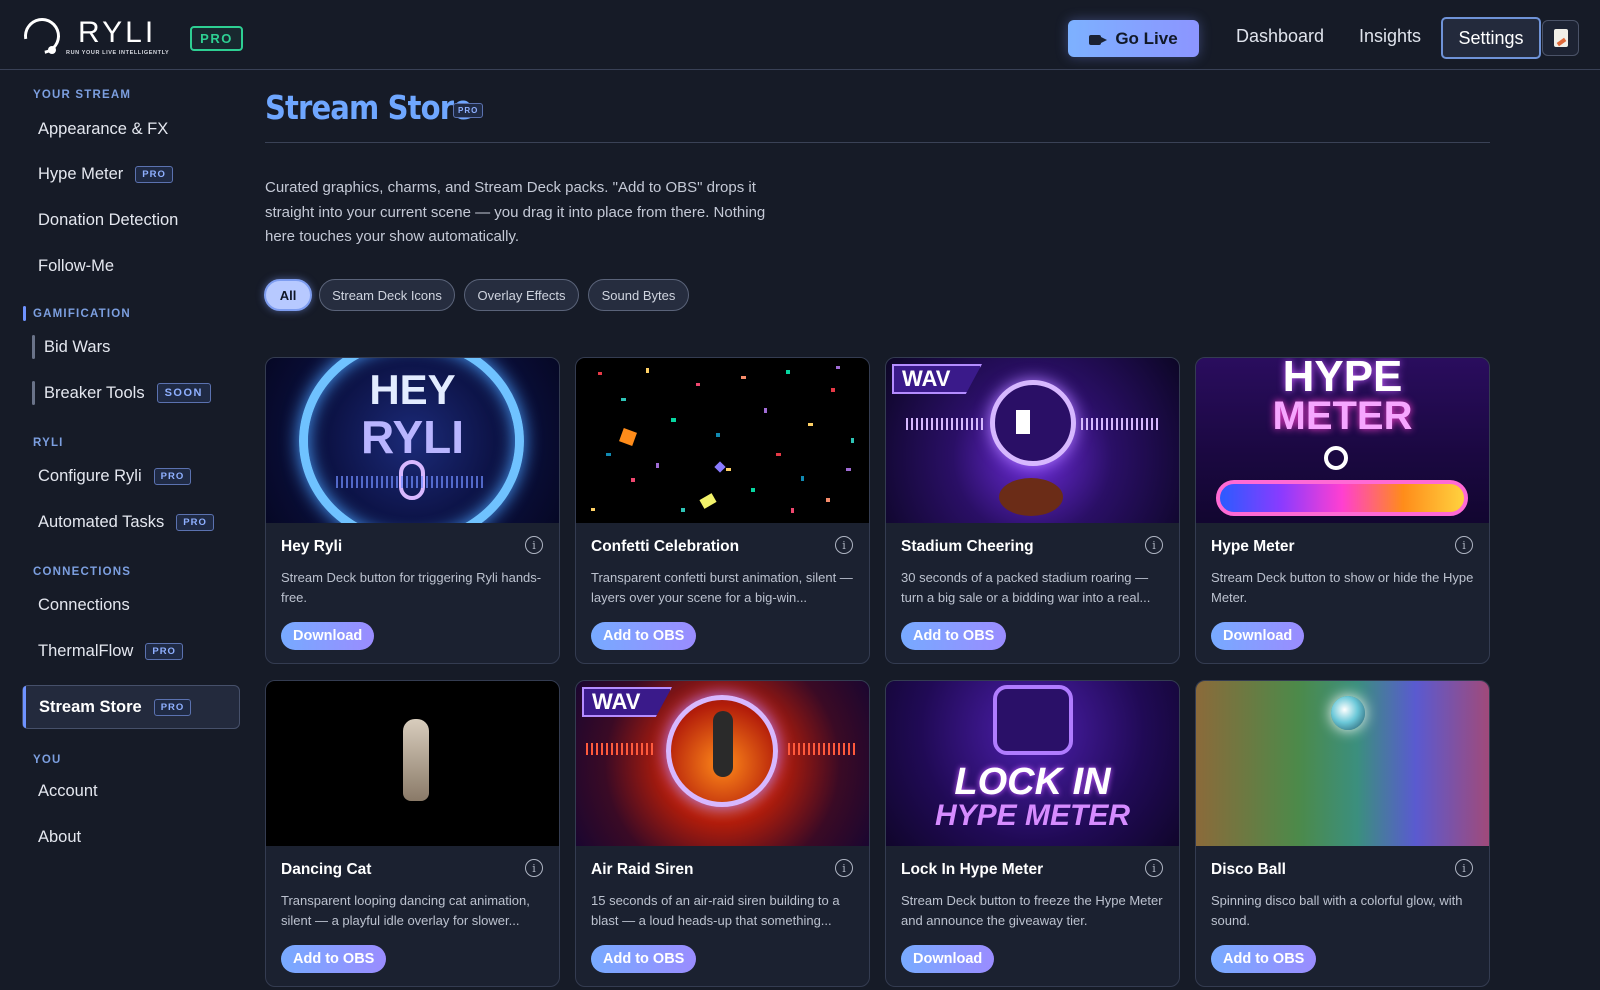 Image resolution: width=1600 pixels, height=990 pixels. I want to click on sidebar-item-label: Automated Tasks, so click(101, 521).